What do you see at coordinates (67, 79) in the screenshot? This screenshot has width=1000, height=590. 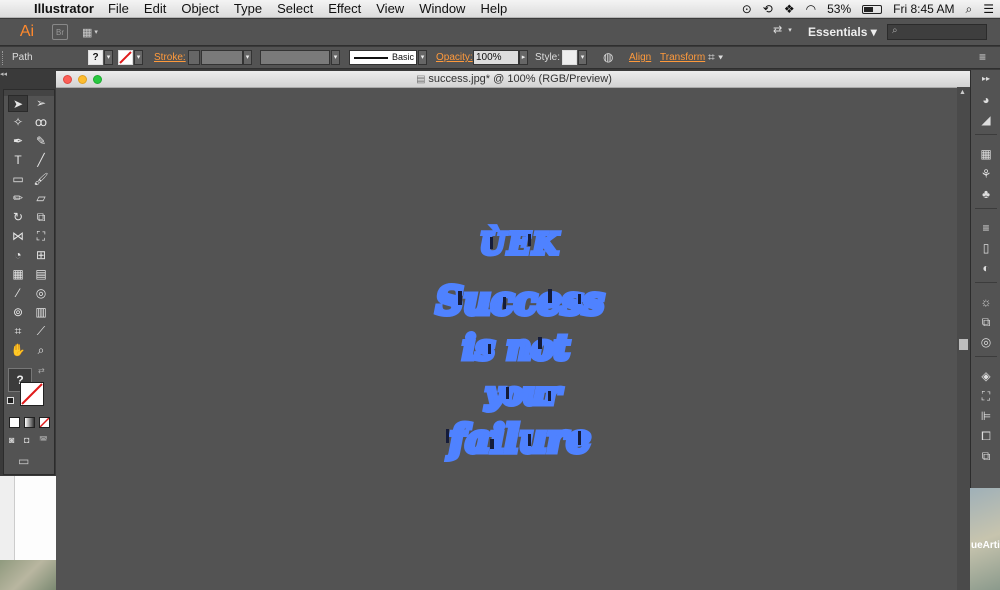 I see `close-window-button` at bounding box center [67, 79].